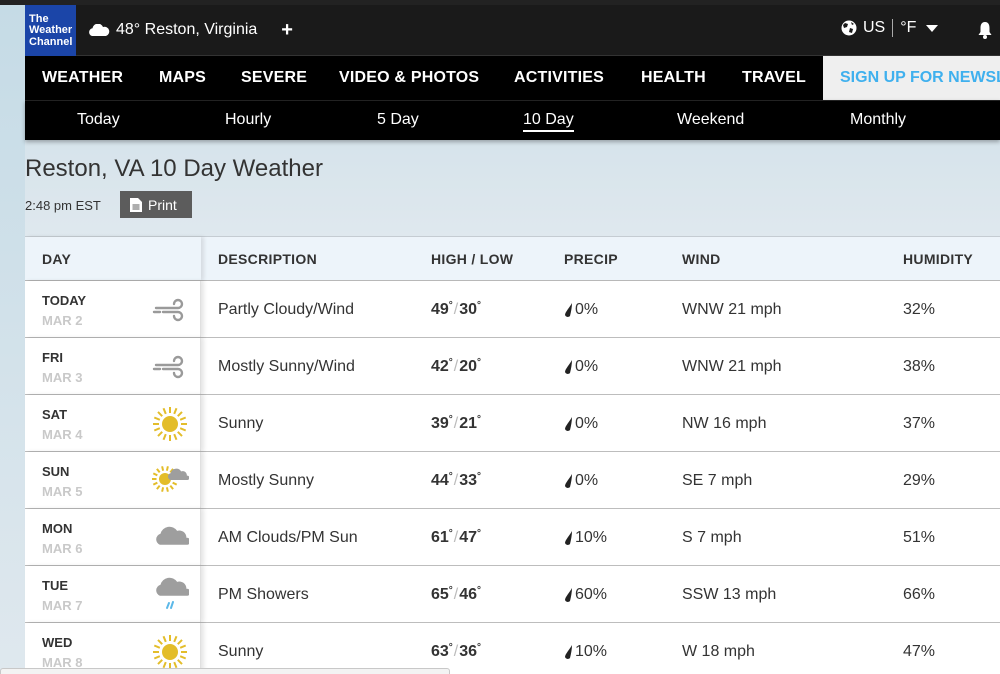 This screenshot has width=1000, height=674. Describe the element at coordinates (472, 259) in the screenshot. I see `col-high-low: HIGH / LOW` at that location.